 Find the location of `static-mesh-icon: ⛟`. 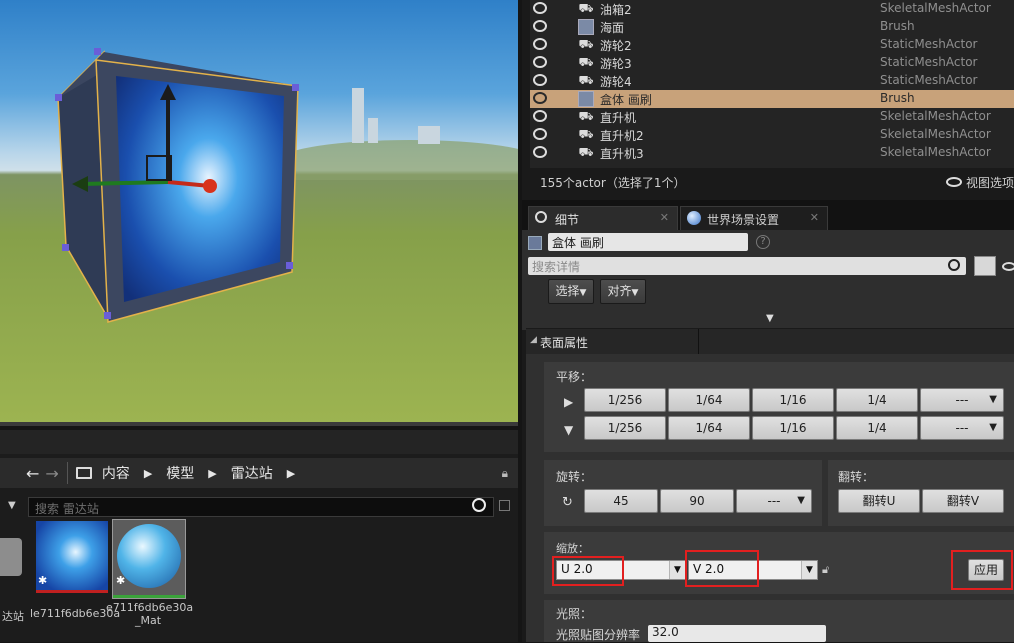

static-mesh-icon: ⛟ is located at coordinates (586, 62).